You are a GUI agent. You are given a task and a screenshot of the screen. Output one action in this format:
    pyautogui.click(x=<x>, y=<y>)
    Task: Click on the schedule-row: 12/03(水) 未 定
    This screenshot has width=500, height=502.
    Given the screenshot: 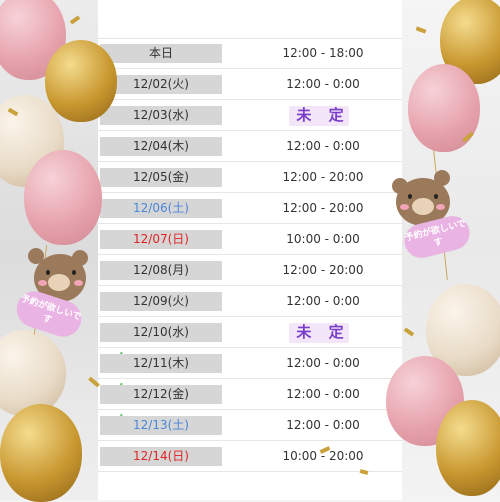 What is the action you would take?
    pyautogui.click(x=250, y=115)
    